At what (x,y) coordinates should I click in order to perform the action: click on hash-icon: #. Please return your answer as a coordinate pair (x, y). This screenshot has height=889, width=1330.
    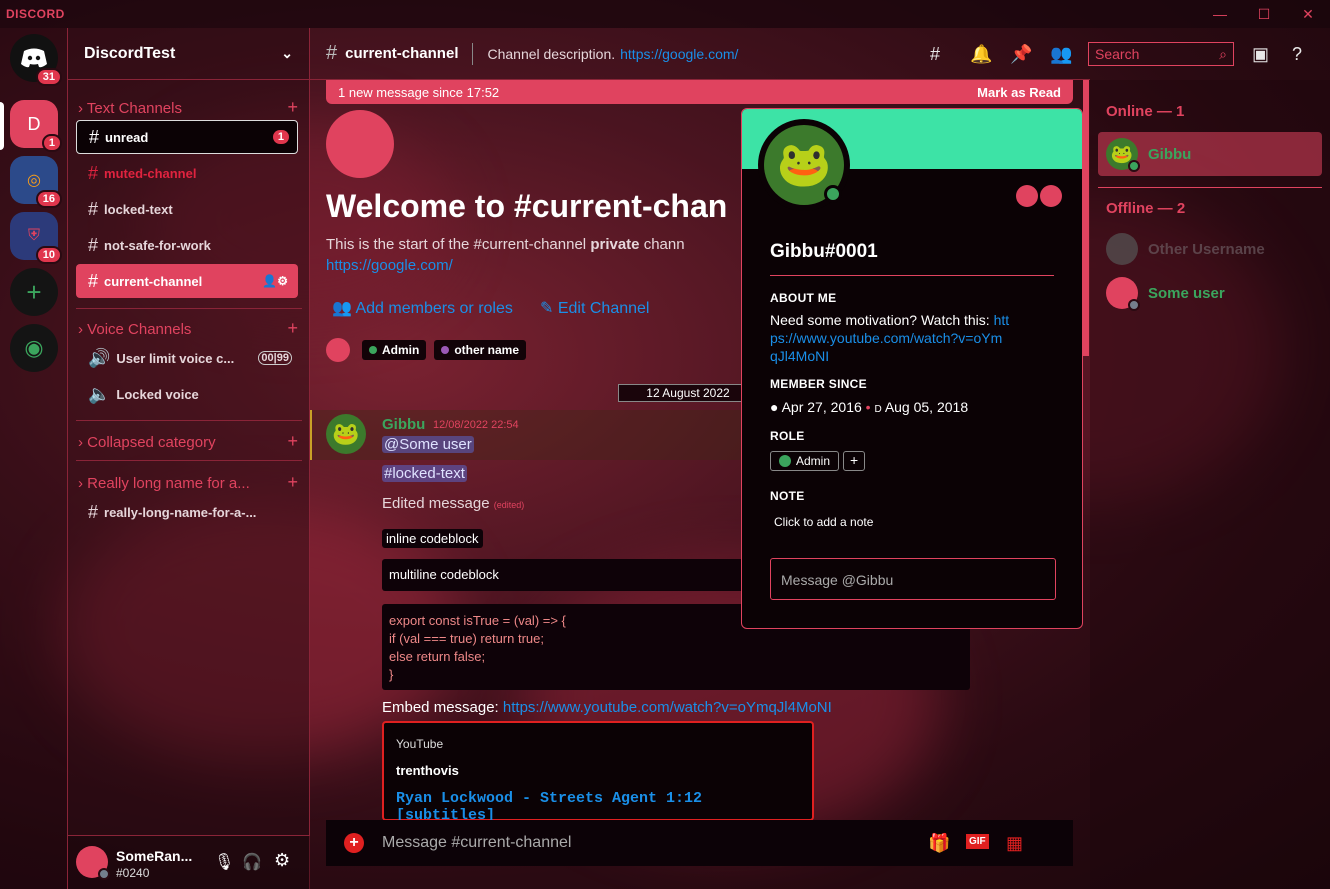
    Looking at the image, I should click on (332, 53).